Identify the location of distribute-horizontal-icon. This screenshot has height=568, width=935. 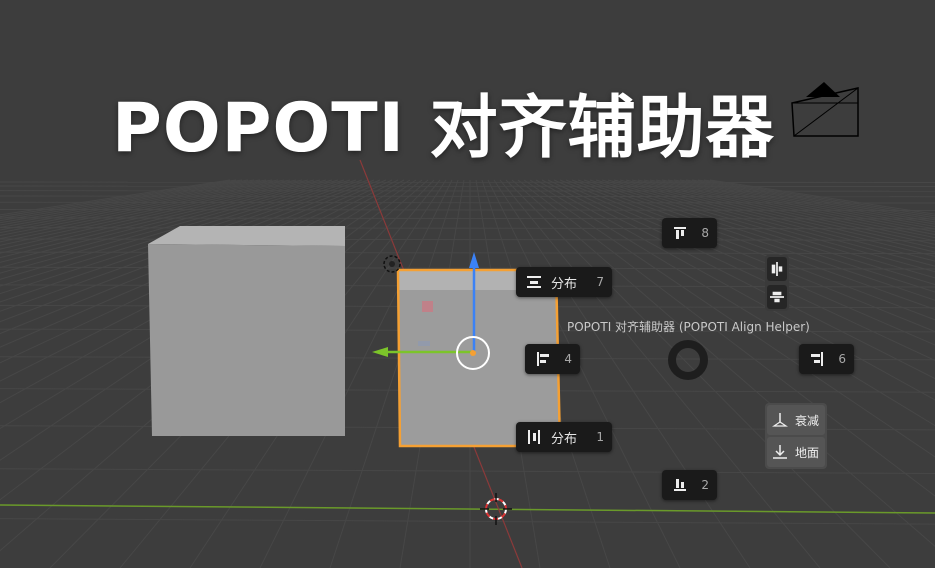
(534, 282).